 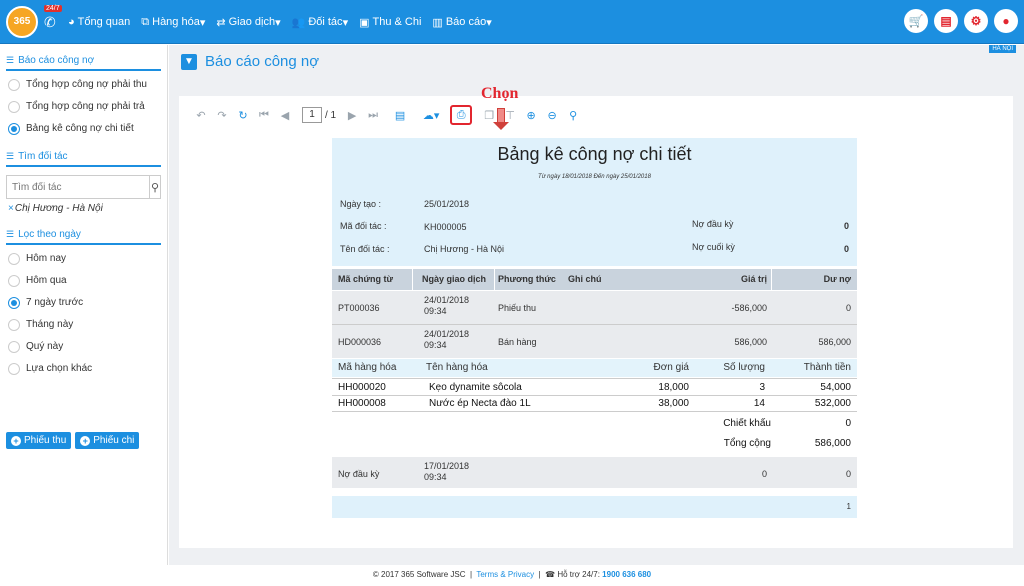 I want to click on copy-icon: ❐, so click(x=489, y=115).